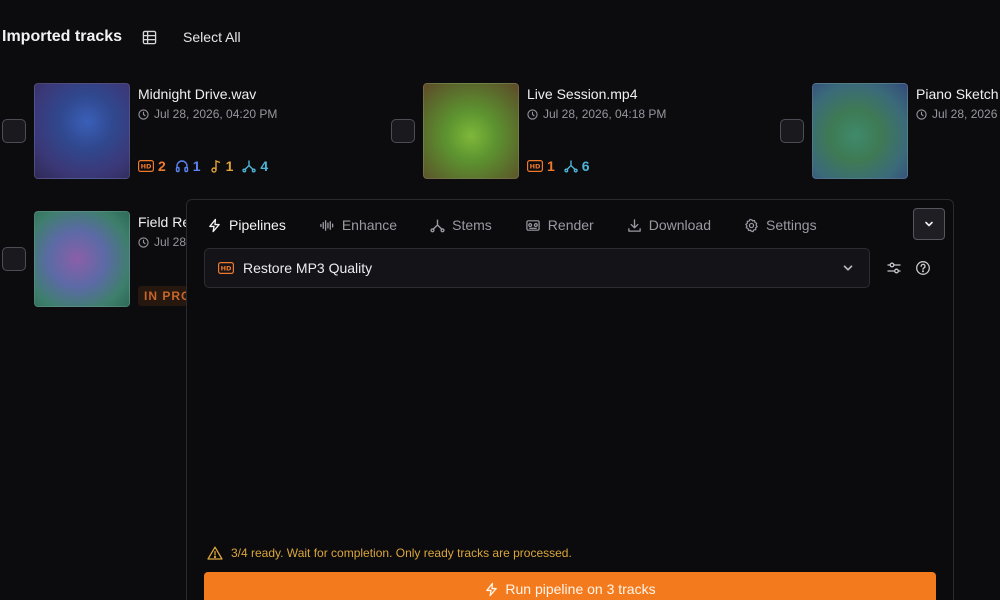  I want to click on track-date: Jul 28, so click(162, 242).